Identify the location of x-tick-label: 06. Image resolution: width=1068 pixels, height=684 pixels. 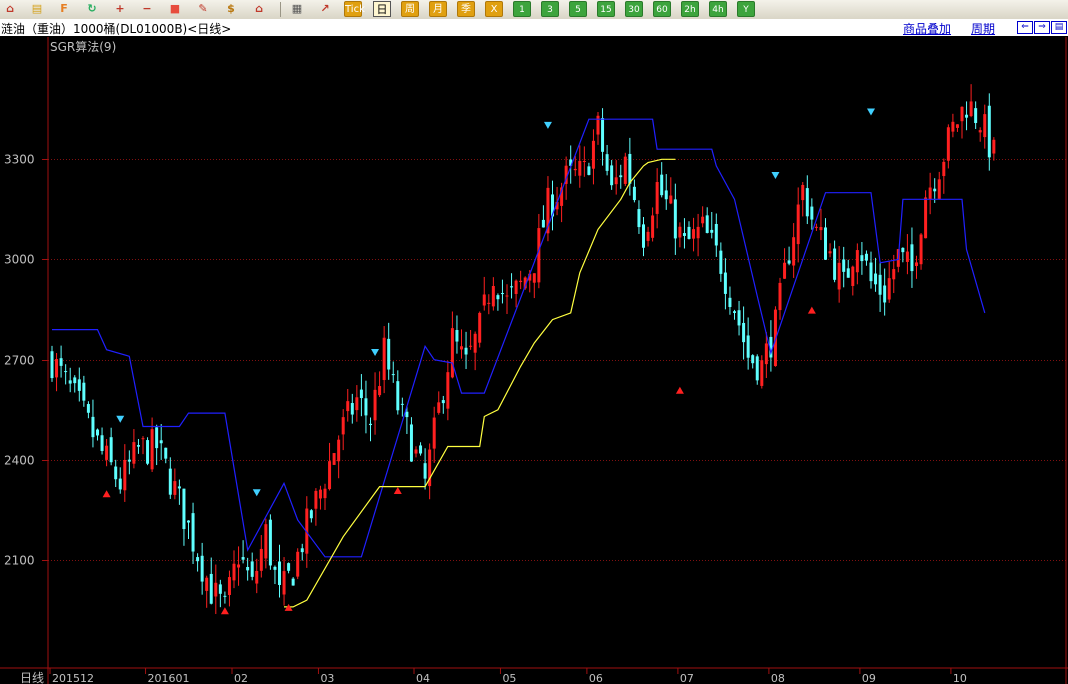
(596, 678).